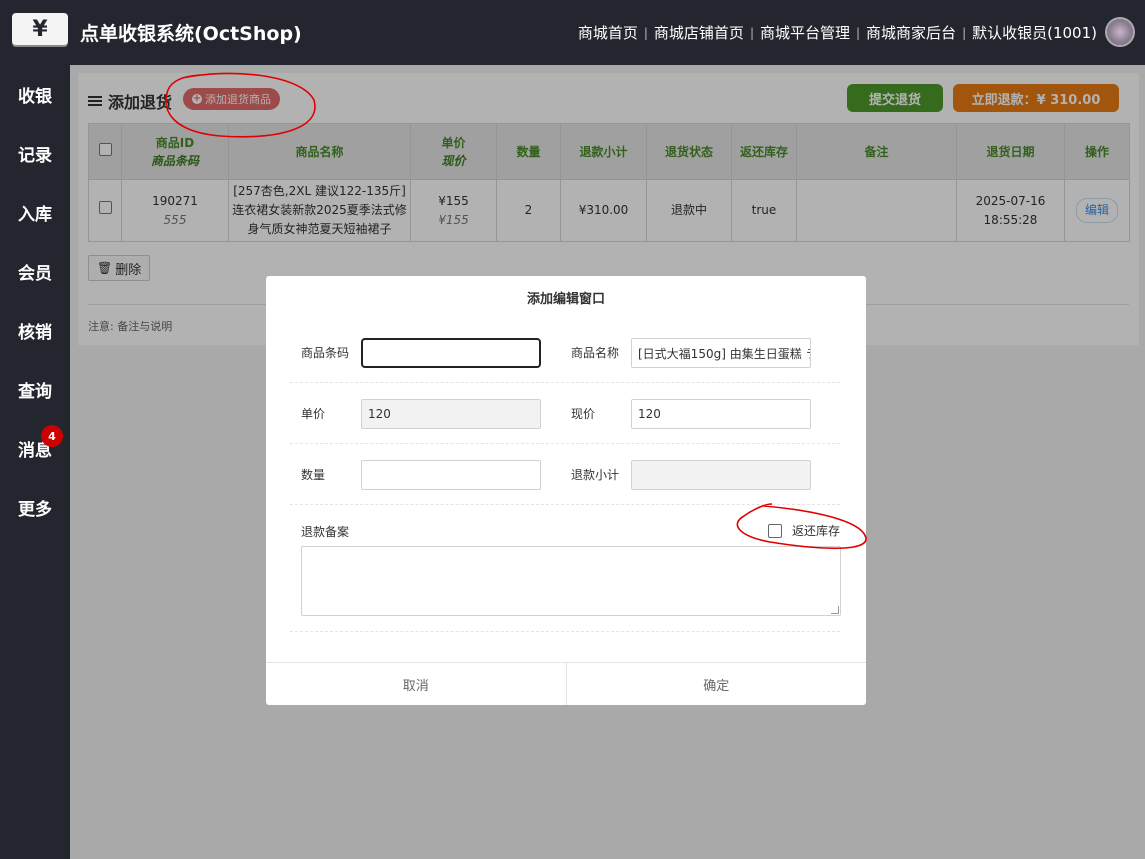 The image size is (1145, 859). What do you see at coordinates (451, 475) in the screenshot?
I see `qty-input` at bounding box center [451, 475].